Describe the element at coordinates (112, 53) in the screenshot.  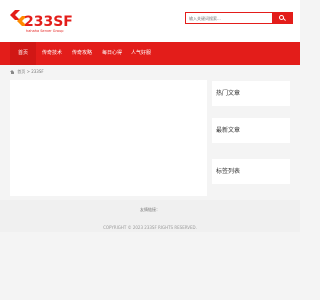
I see `nav-item-daily: 每日心得` at that location.